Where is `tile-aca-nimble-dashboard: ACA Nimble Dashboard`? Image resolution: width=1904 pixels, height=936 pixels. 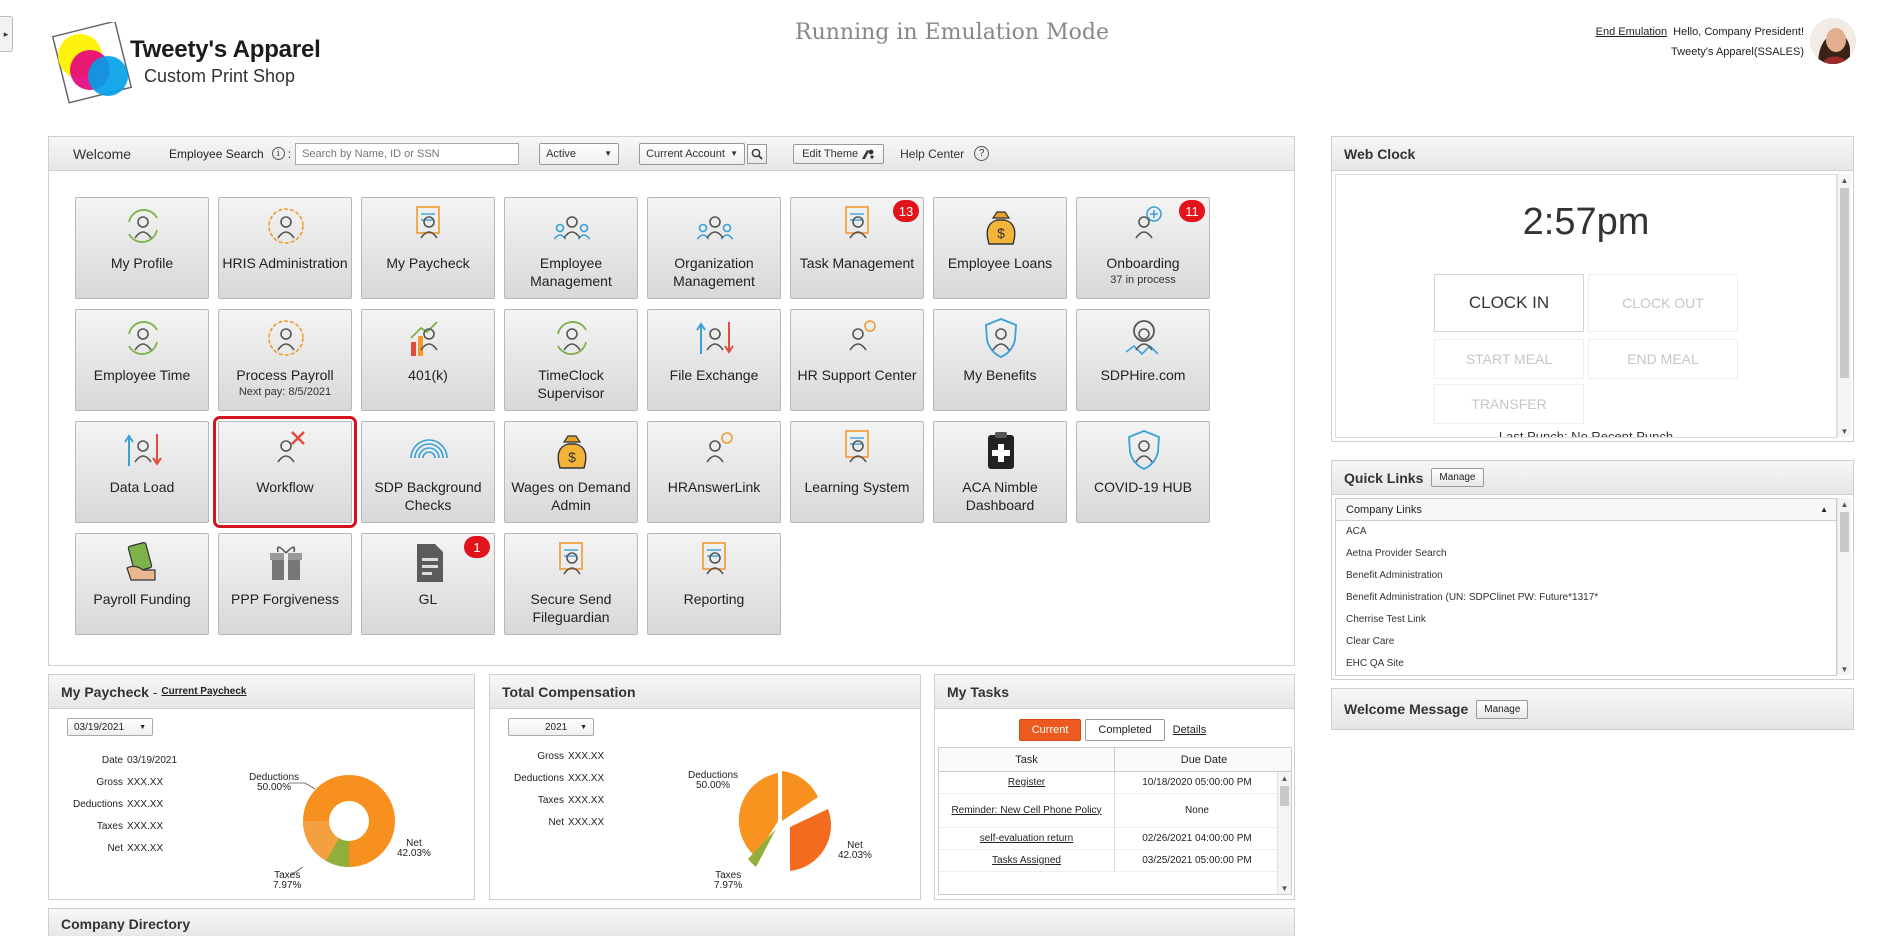
tile-aca-nimble-dashboard: ACA Nimble Dashboard is located at coordinates (1000, 472).